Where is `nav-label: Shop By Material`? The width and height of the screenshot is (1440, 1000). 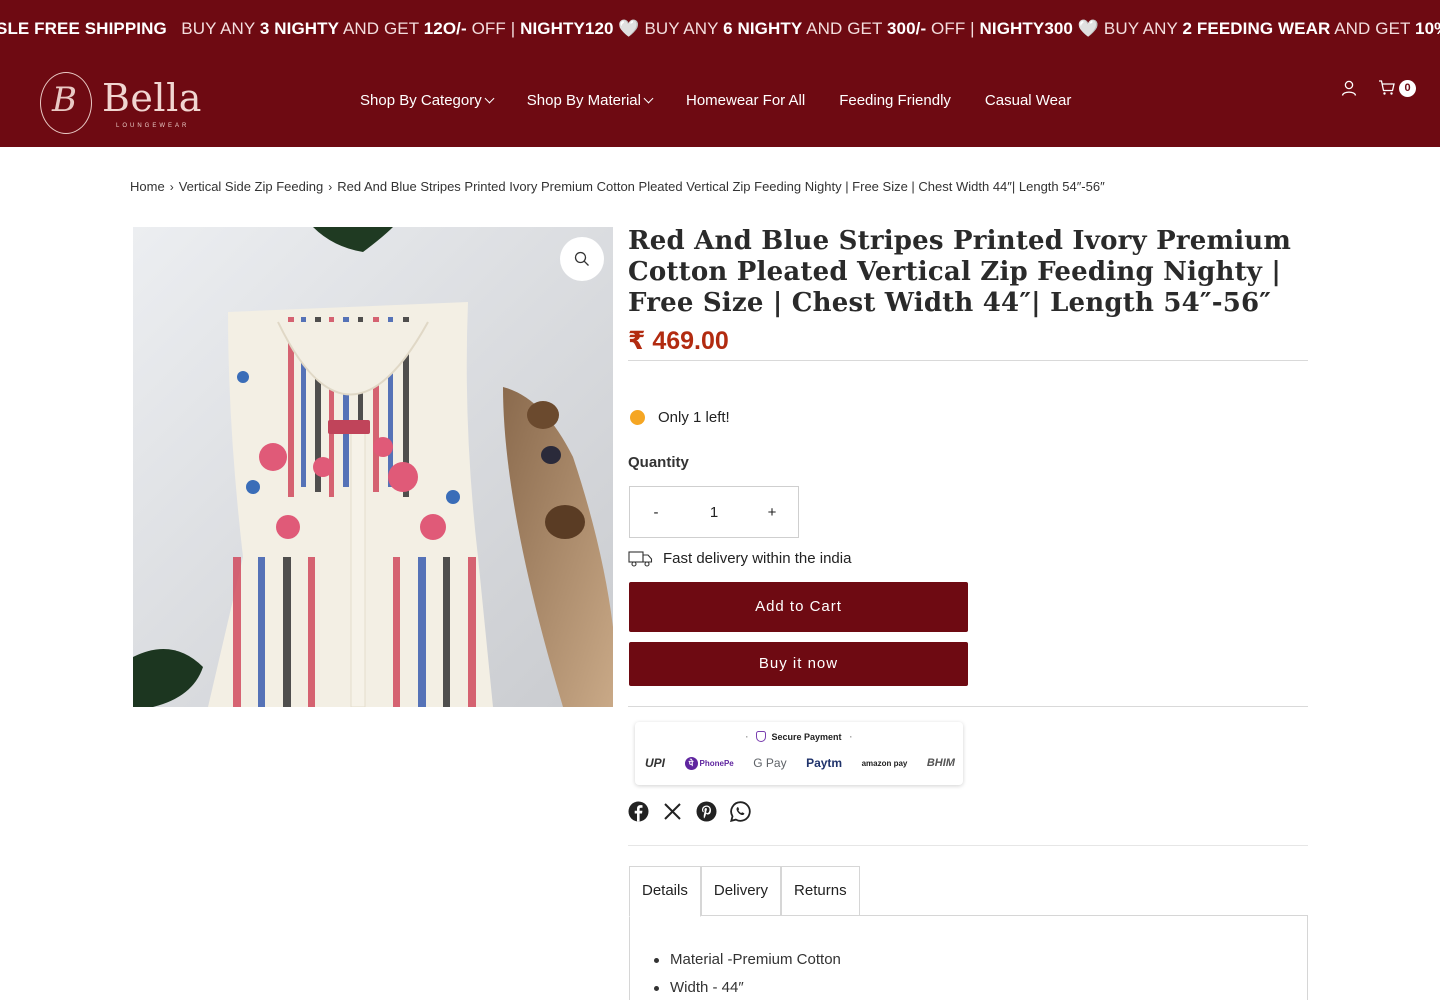
nav-label: Shop By Material is located at coordinates (583, 100).